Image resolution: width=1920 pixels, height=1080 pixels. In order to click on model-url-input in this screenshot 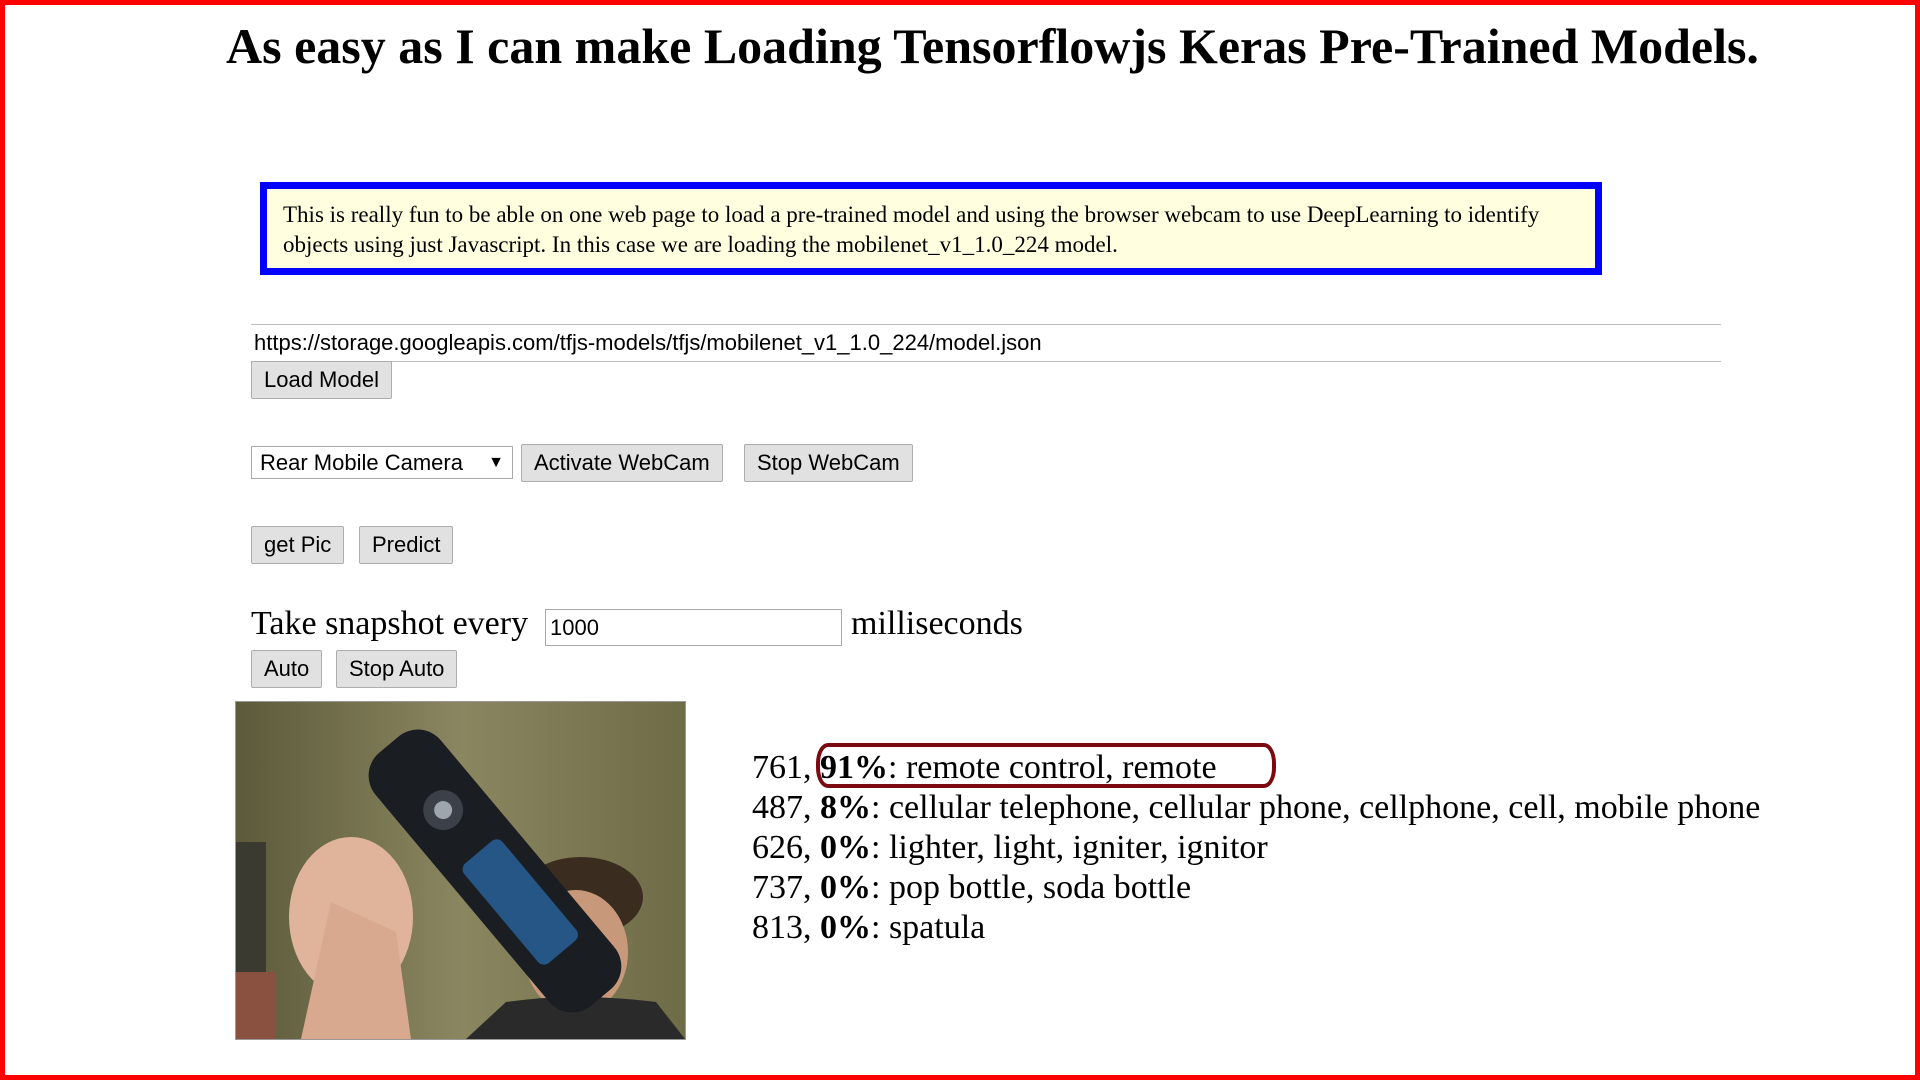, I will do `click(986, 343)`.